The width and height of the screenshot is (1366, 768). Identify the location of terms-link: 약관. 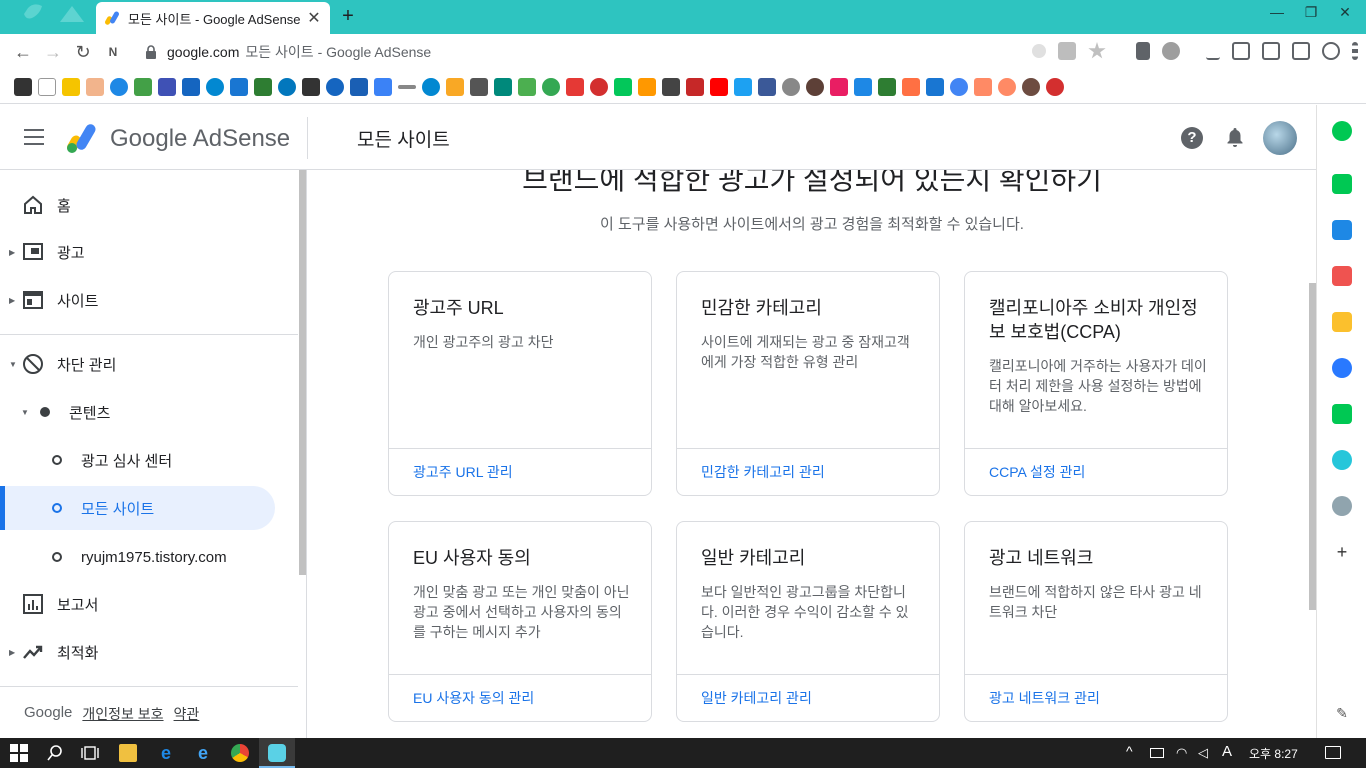
(187, 714).